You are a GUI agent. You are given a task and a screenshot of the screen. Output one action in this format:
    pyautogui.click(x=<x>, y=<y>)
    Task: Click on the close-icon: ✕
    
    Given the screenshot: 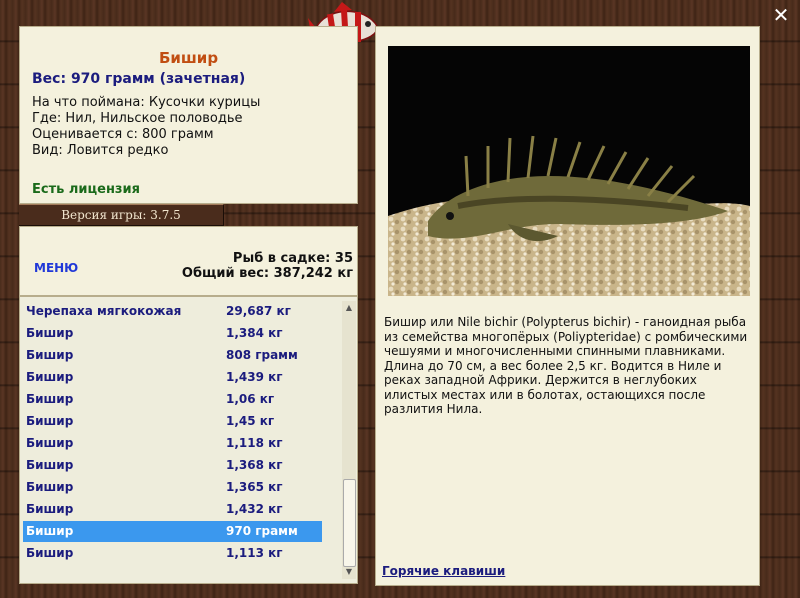 What is the action you would take?
    pyautogui.click(x=781, y=15)
    